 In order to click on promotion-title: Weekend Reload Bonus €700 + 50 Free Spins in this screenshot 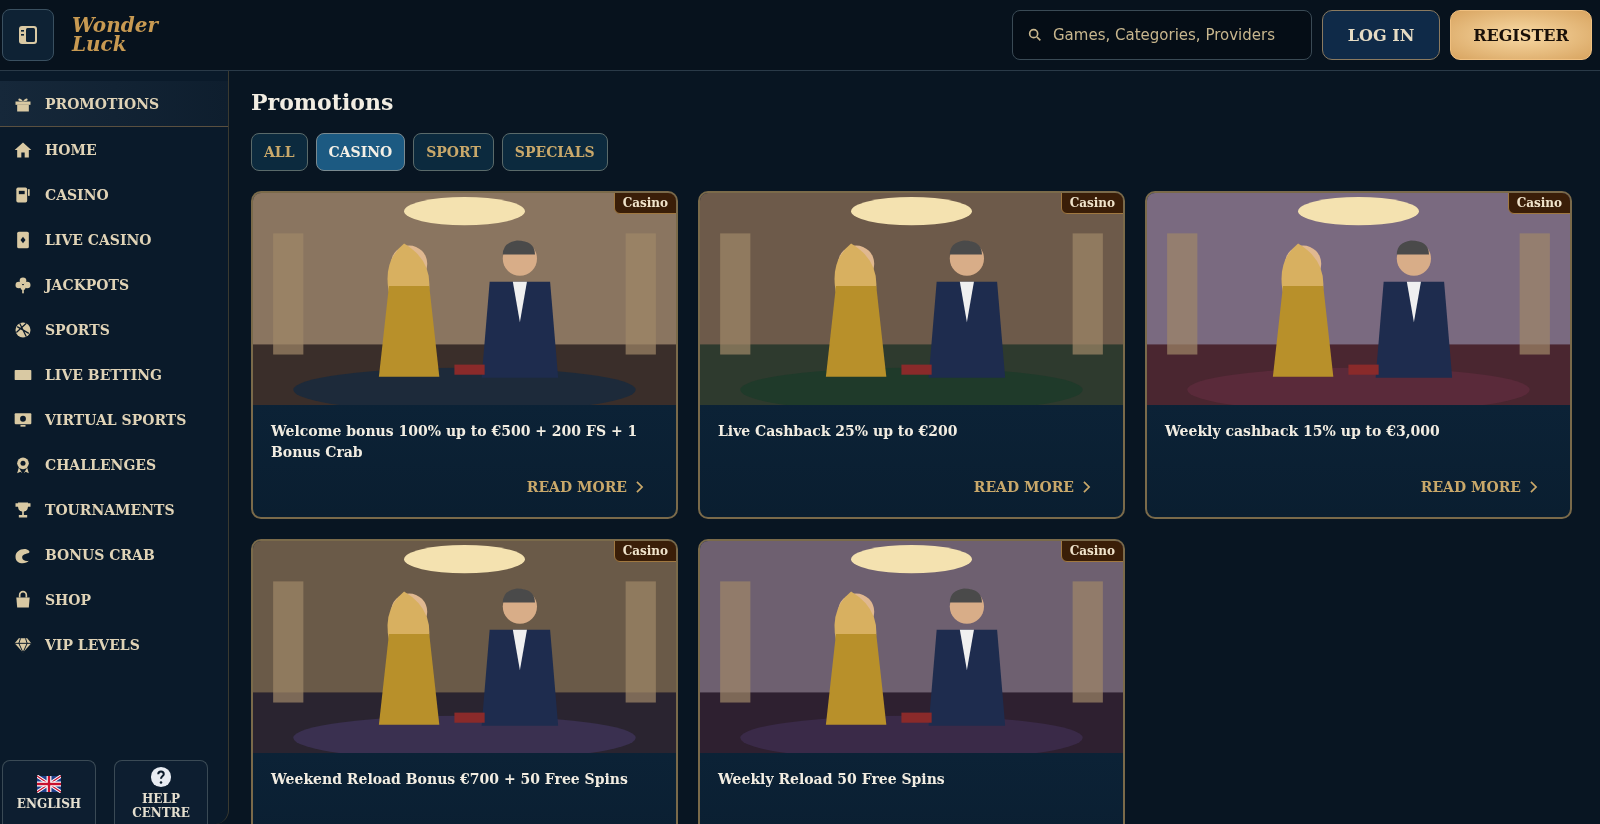, I will do `click(450, 779)`.